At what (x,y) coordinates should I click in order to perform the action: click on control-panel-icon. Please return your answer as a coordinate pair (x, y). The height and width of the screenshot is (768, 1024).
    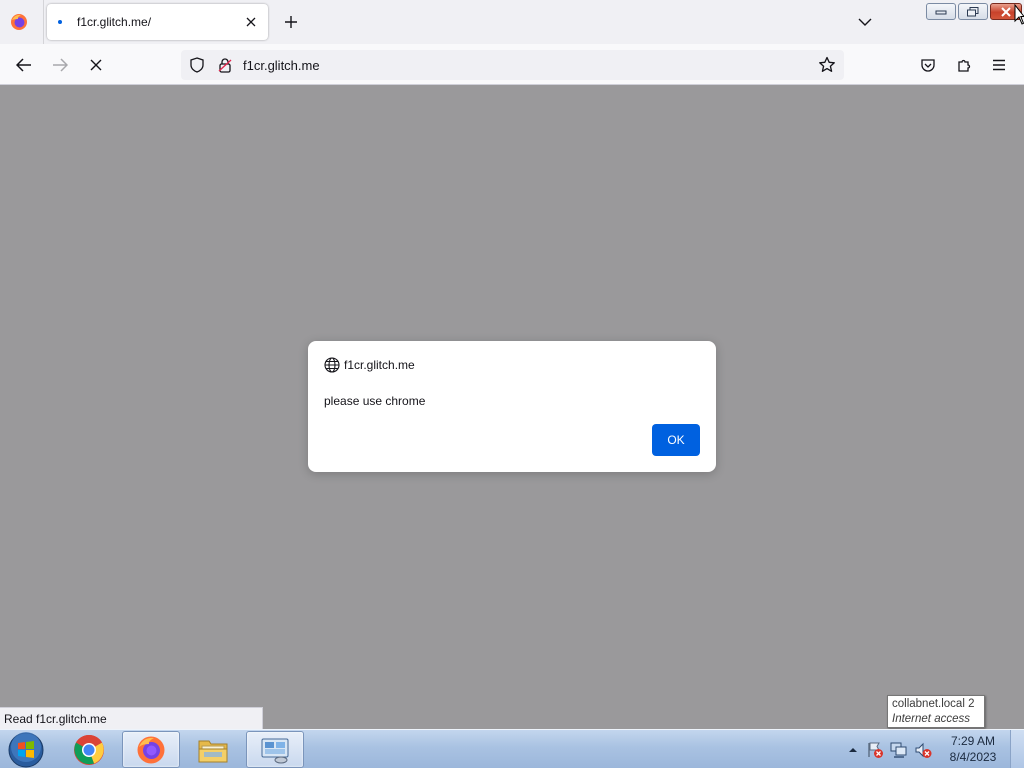
    Looking at the image, I should click on (275, 750).